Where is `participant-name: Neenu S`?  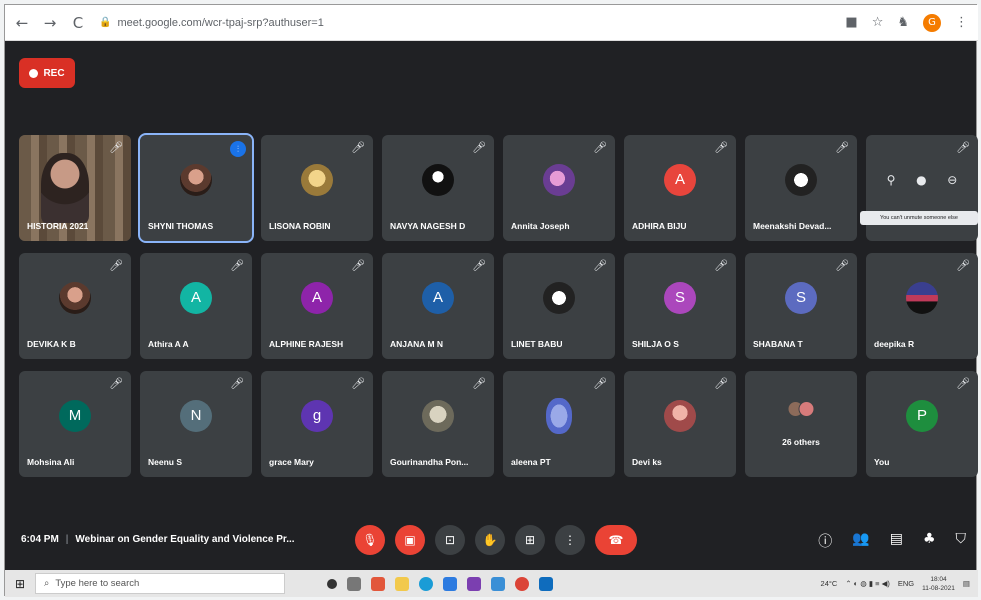 participant-name: Neenu S is located at coordinates (165, 462).